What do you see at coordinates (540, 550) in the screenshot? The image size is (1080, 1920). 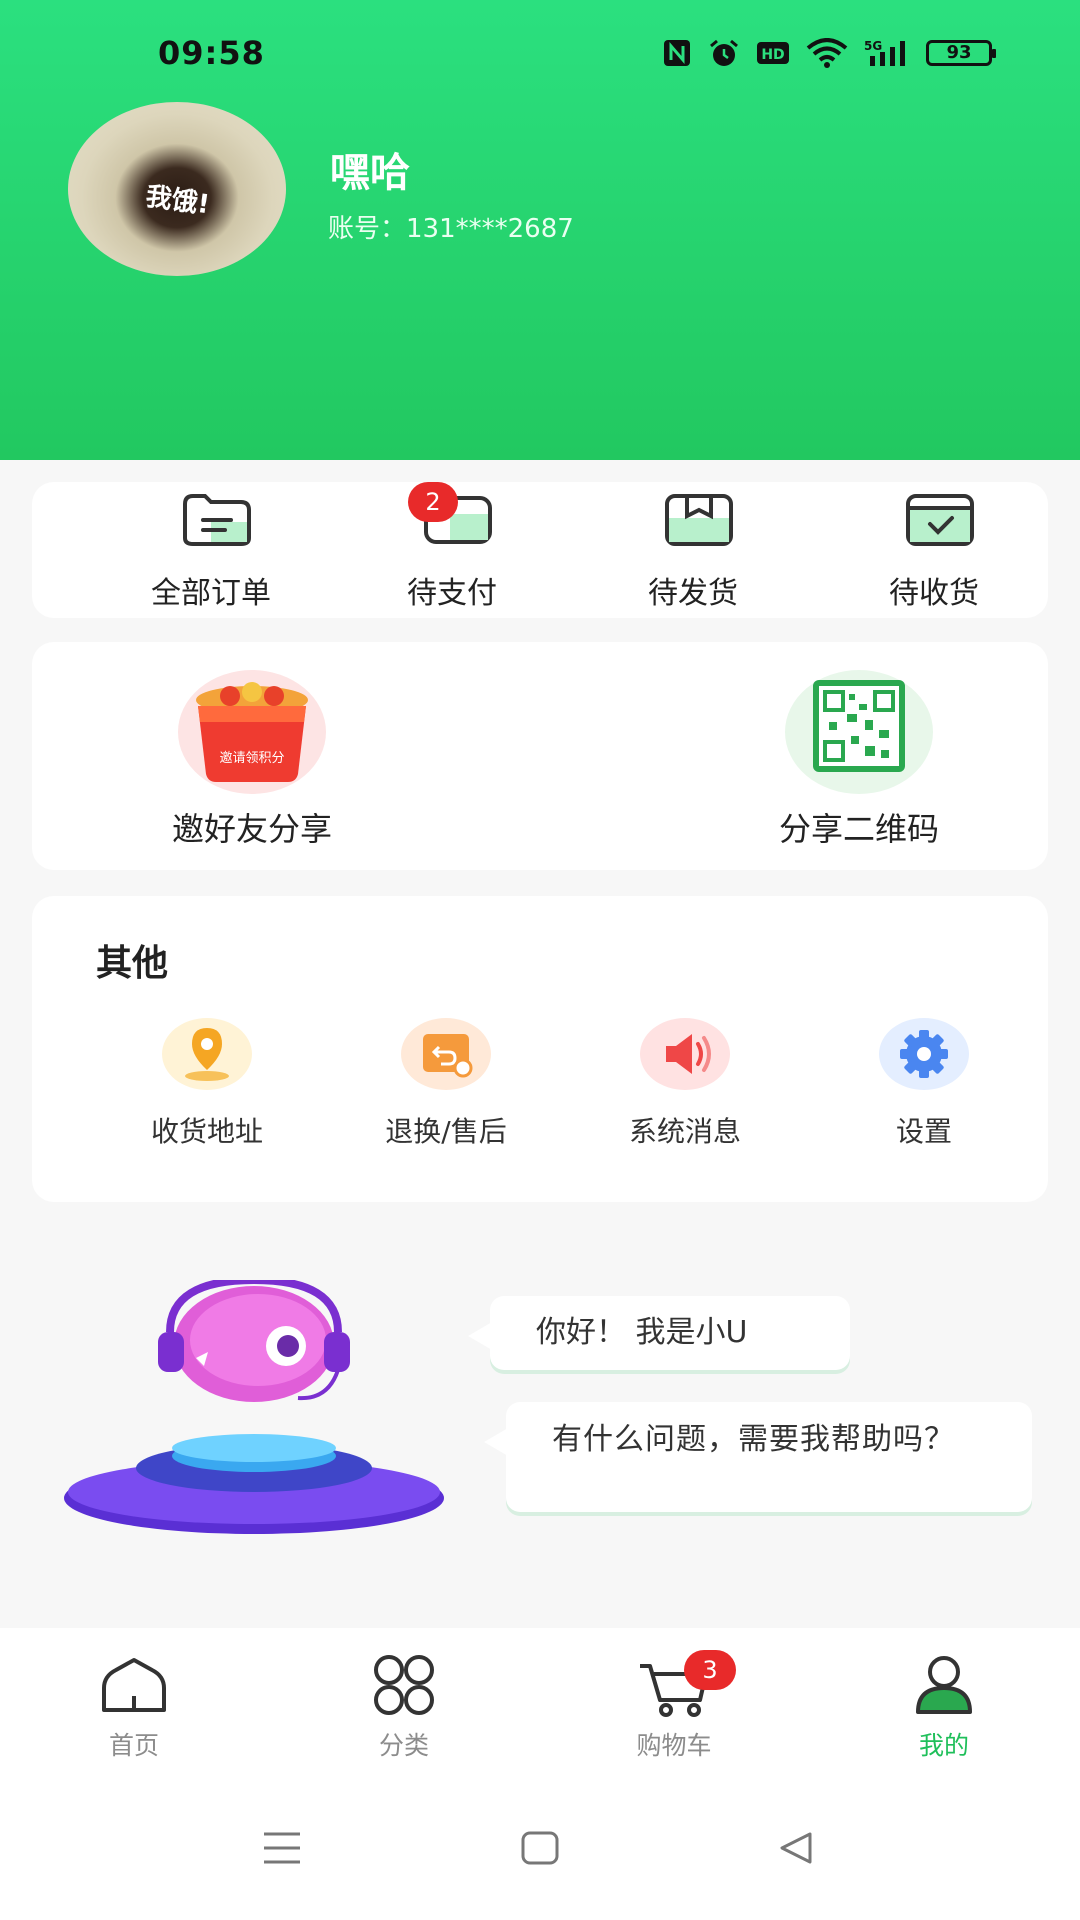 I see `orders-card: 全部订单 待支付 2 待发货 待收货` at bounding box center [540, 550].